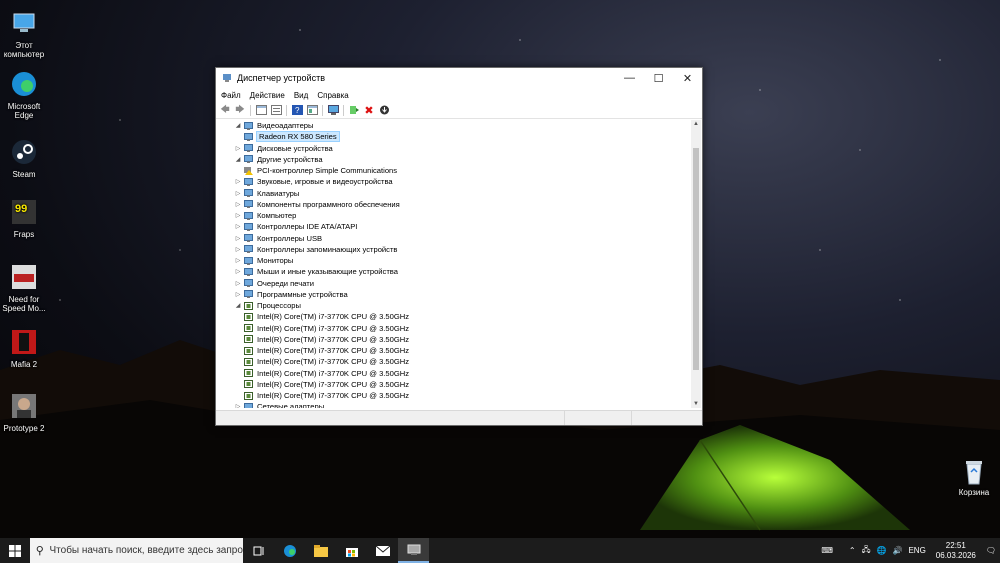 The image size is (1000, 563). I want to click on device-category: ▷ Мониторы, so click(454, 260).